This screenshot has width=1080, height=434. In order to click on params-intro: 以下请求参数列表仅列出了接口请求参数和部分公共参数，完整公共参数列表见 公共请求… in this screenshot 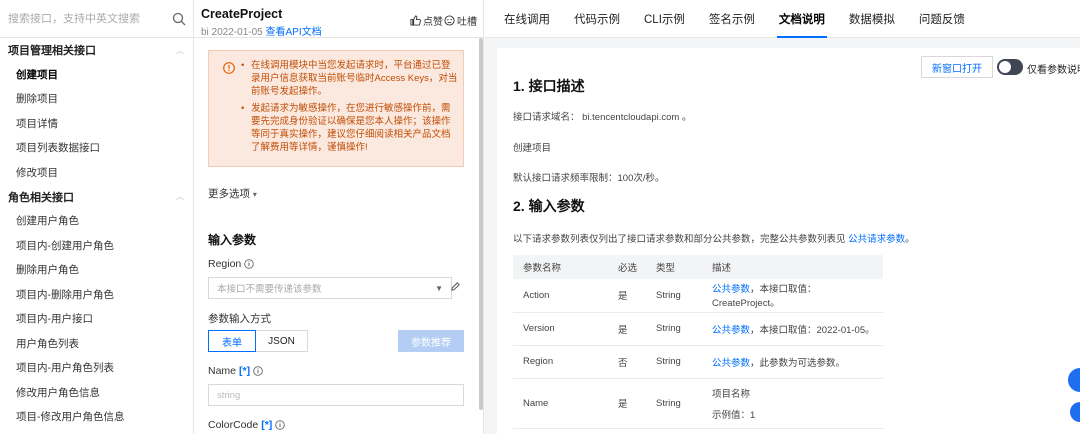, I will do `click(714, 238)`.